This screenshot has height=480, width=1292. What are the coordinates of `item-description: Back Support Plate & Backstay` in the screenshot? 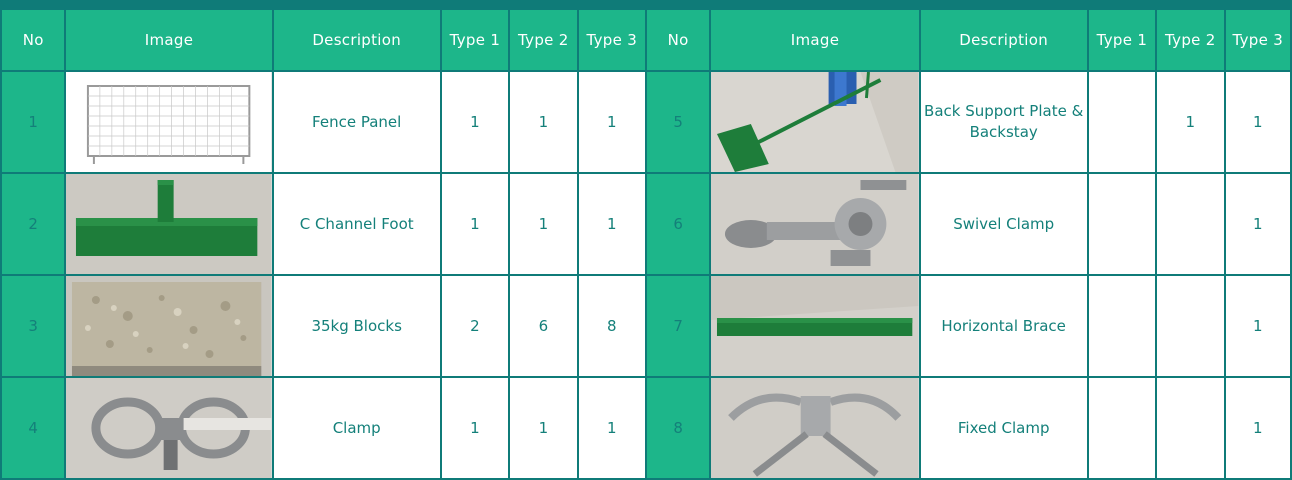 It's located at (1003, 122).